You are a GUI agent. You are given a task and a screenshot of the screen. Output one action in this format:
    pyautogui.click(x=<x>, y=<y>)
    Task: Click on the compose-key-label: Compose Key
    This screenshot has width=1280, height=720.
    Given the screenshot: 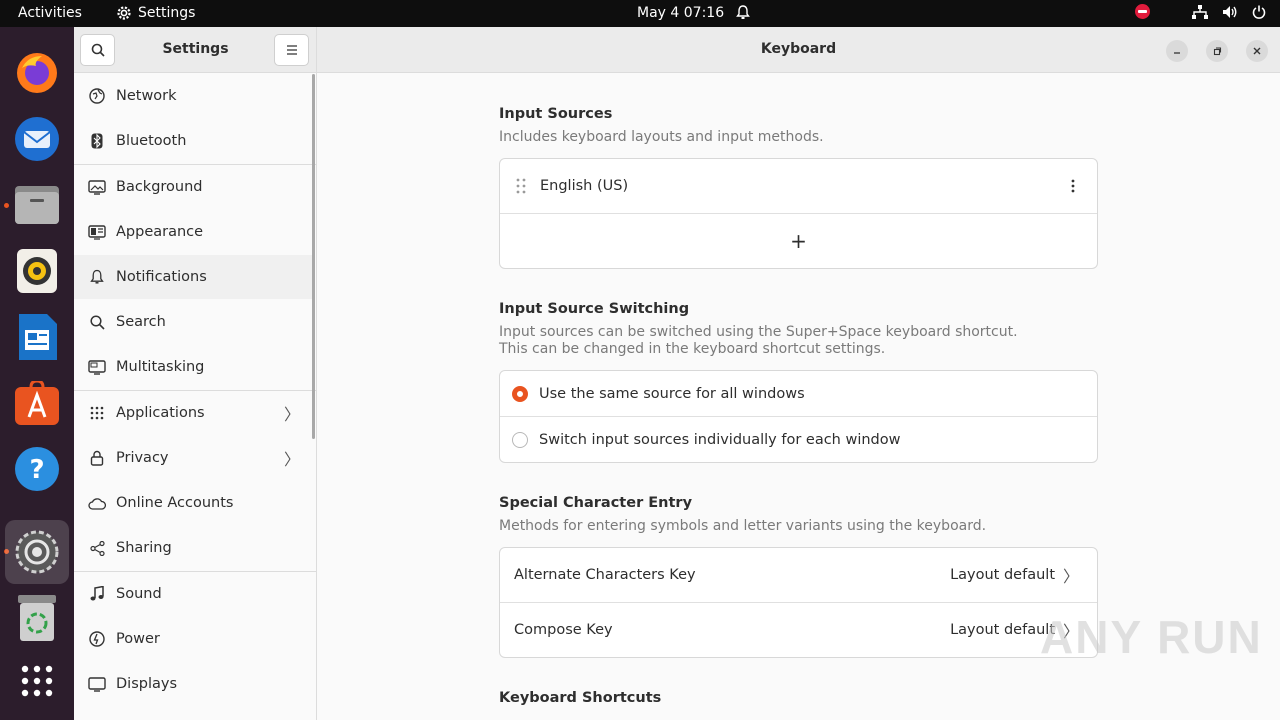 What is the action you would take?
    pyautogui.click(x=563, y=630)
    